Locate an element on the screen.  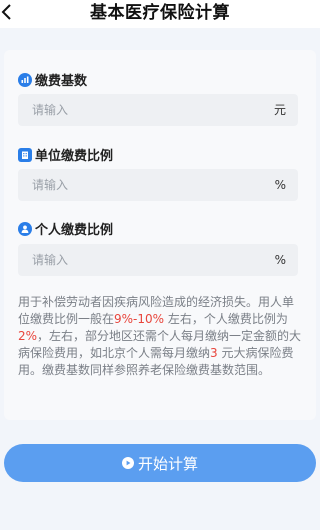
base-section-label: 缴费基数 is located at coordinates (52, 79).